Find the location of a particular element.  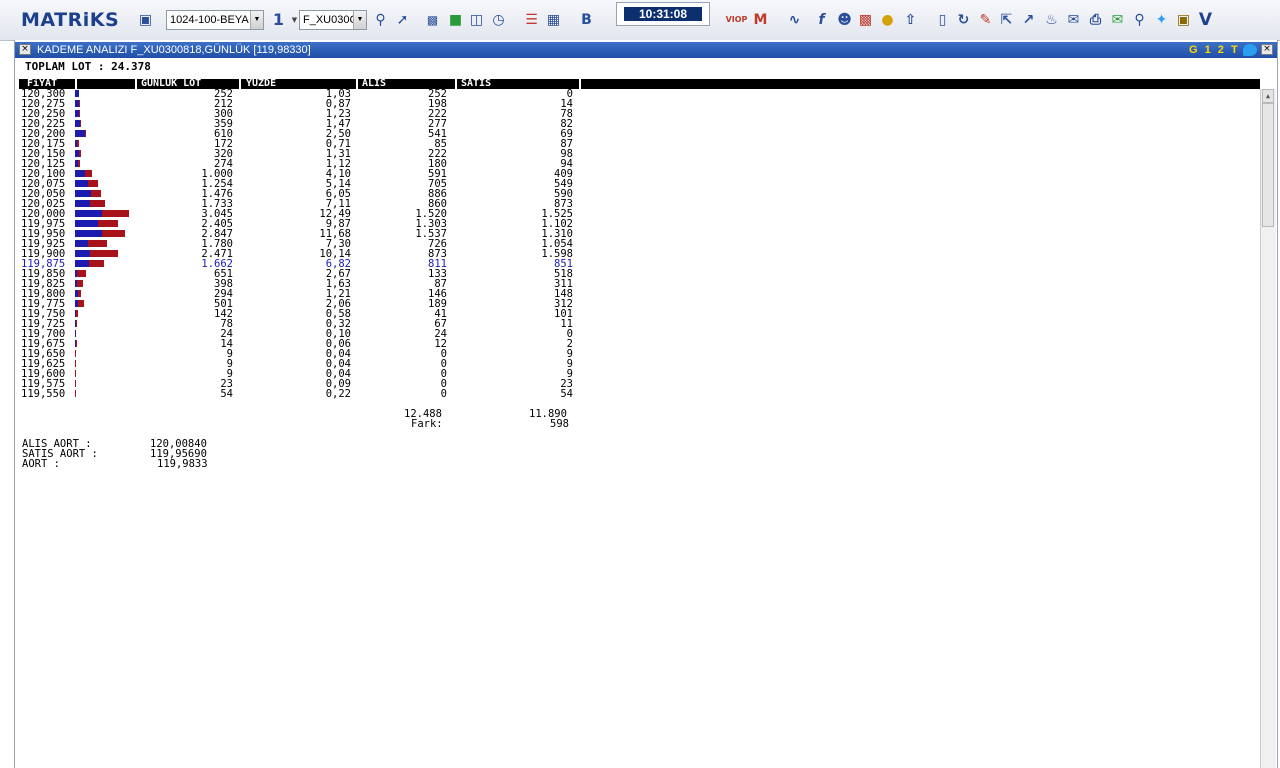

viop-button: VIOP is located at coordinates (737, 19).